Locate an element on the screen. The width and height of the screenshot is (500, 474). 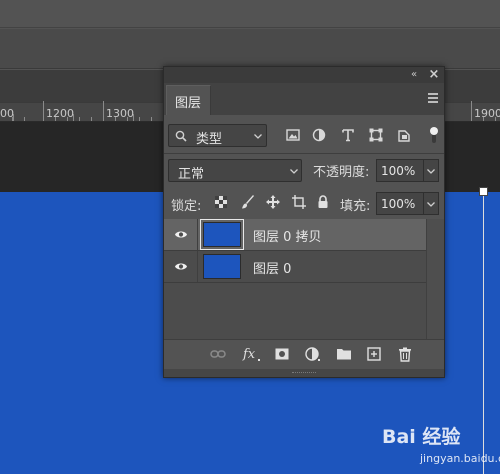
opacity-value: 100% is located at coordinates (398, 171).